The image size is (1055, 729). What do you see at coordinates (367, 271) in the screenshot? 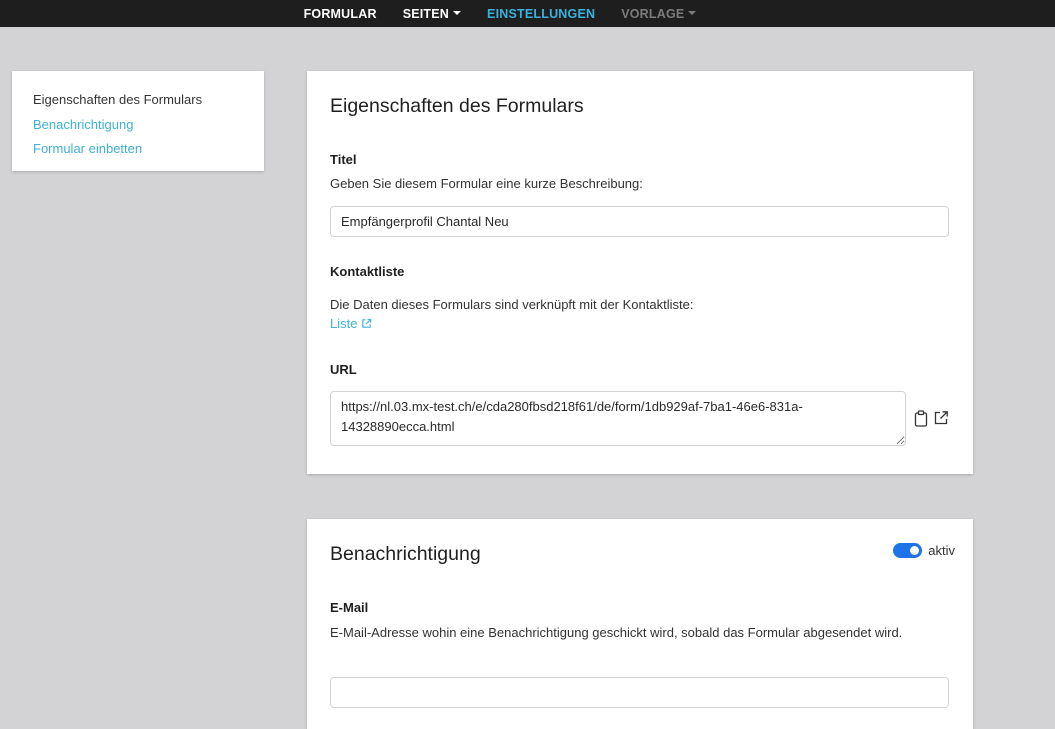
I see `kontaktliste-label: Kontaktliste` at bounding box center [367, 271].